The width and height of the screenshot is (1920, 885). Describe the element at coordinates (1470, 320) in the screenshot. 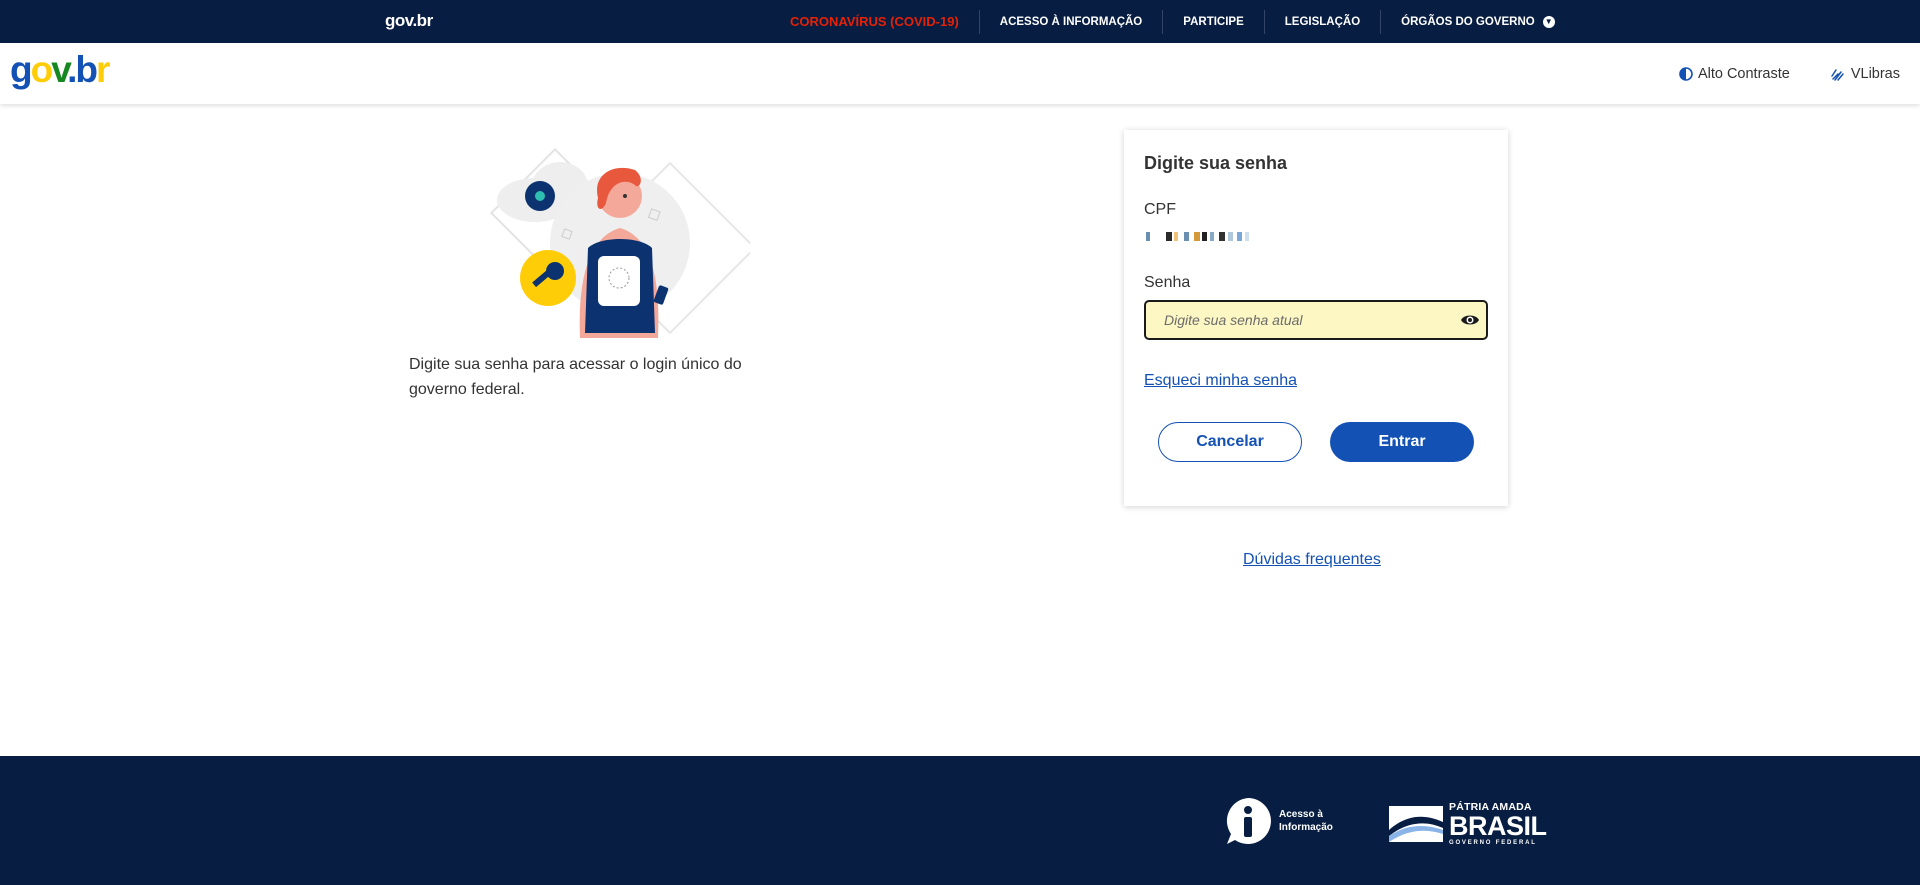

I see `show-password-eye-icon` at that location.